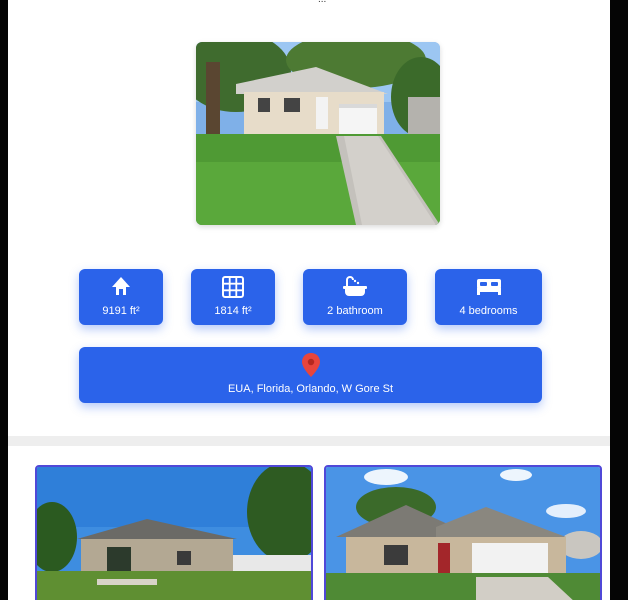 The width and height of the screenshot is (628, 600). I want to click on property-hero-image, so click(318, 133).